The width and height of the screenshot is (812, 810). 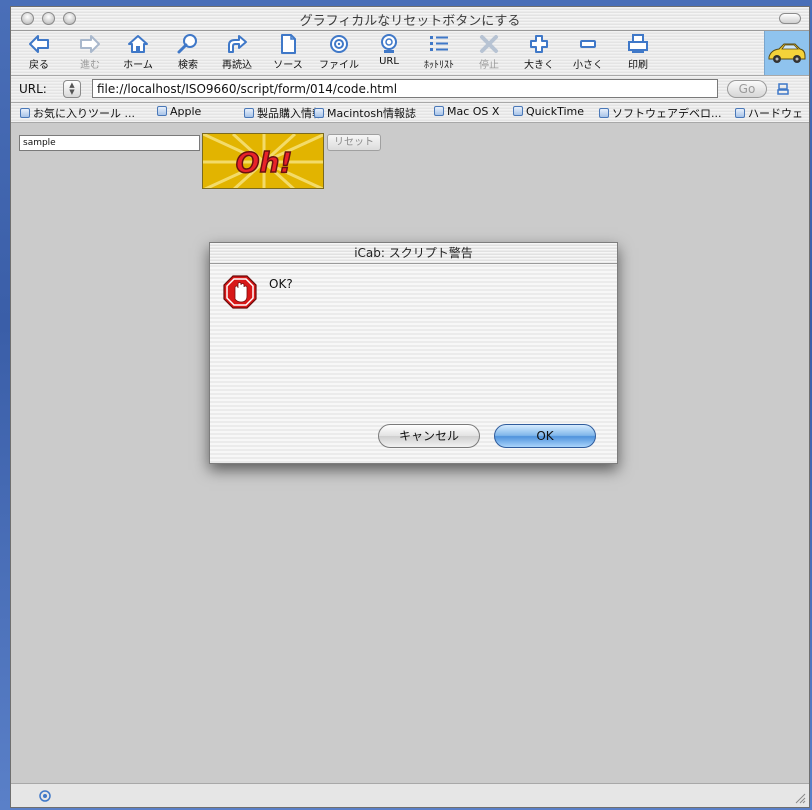 I want to click on shrink-button: 小さく, so click(x=588, y=53).